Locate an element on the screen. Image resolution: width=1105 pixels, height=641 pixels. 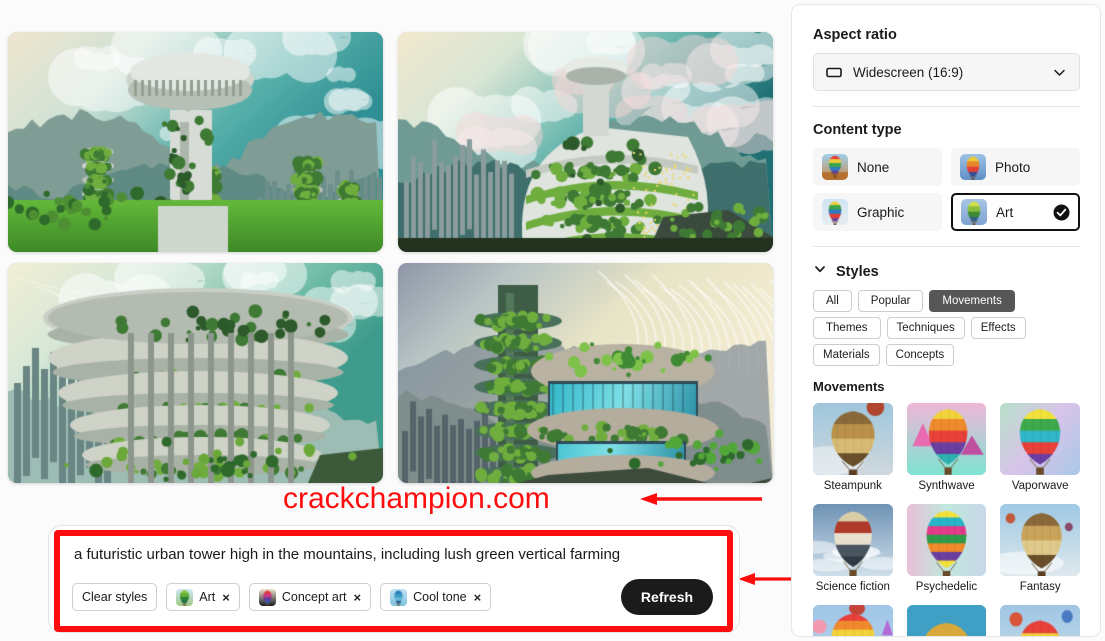
style-item-synthwave: Synthwave is located at coordinates (946, 447).